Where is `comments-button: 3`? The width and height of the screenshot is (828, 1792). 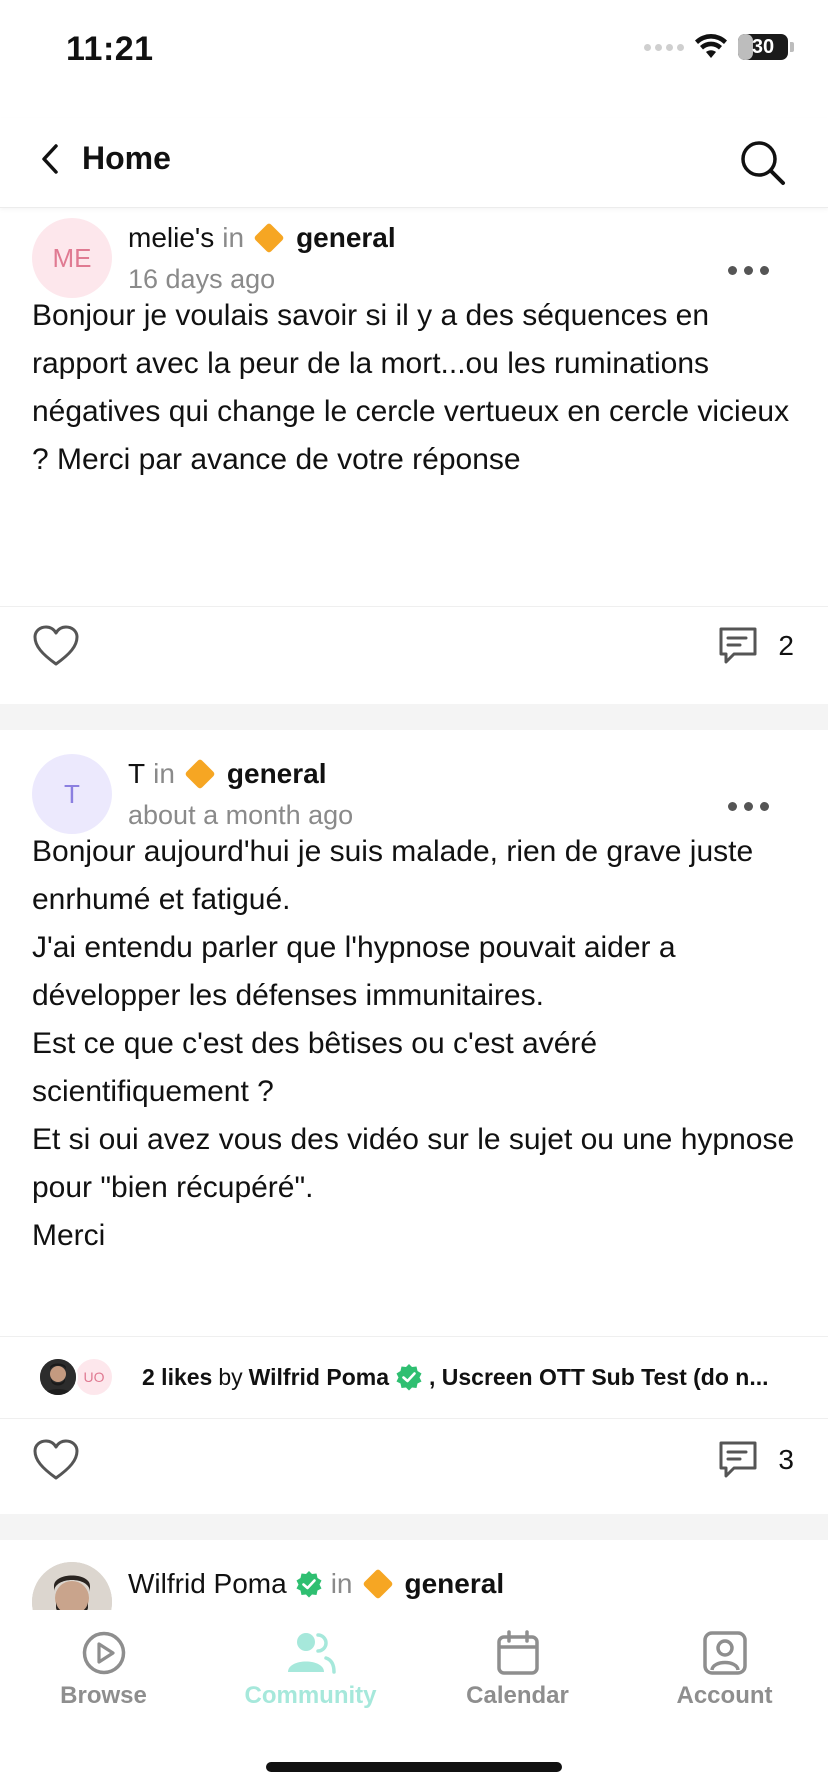 comments-button: 3 is located at coordinates (755, 1460).